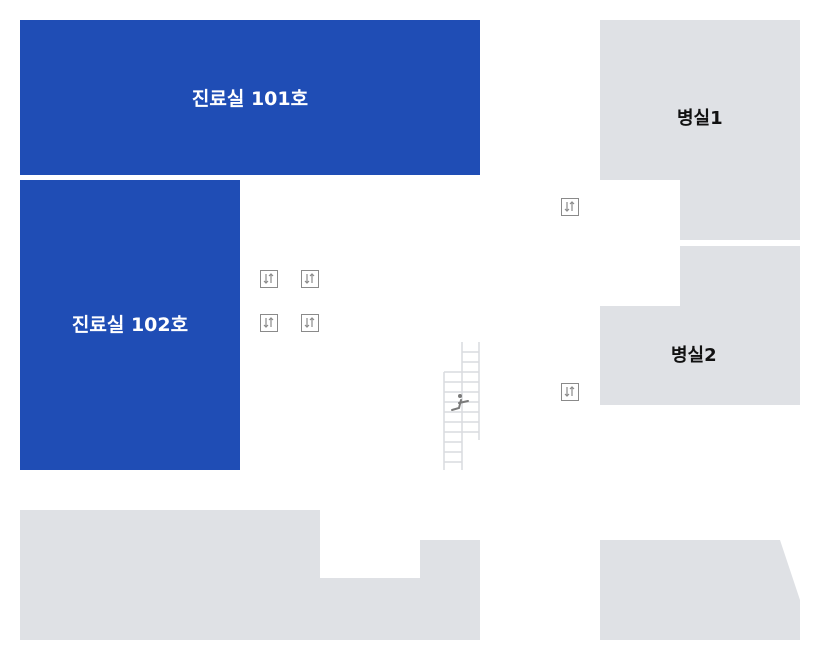 This screenshot has height=660, width=820. What do you see at coordinates (461, 406) in the screenshot?
I see `stairs-icon` at bounding box center [461, 406].